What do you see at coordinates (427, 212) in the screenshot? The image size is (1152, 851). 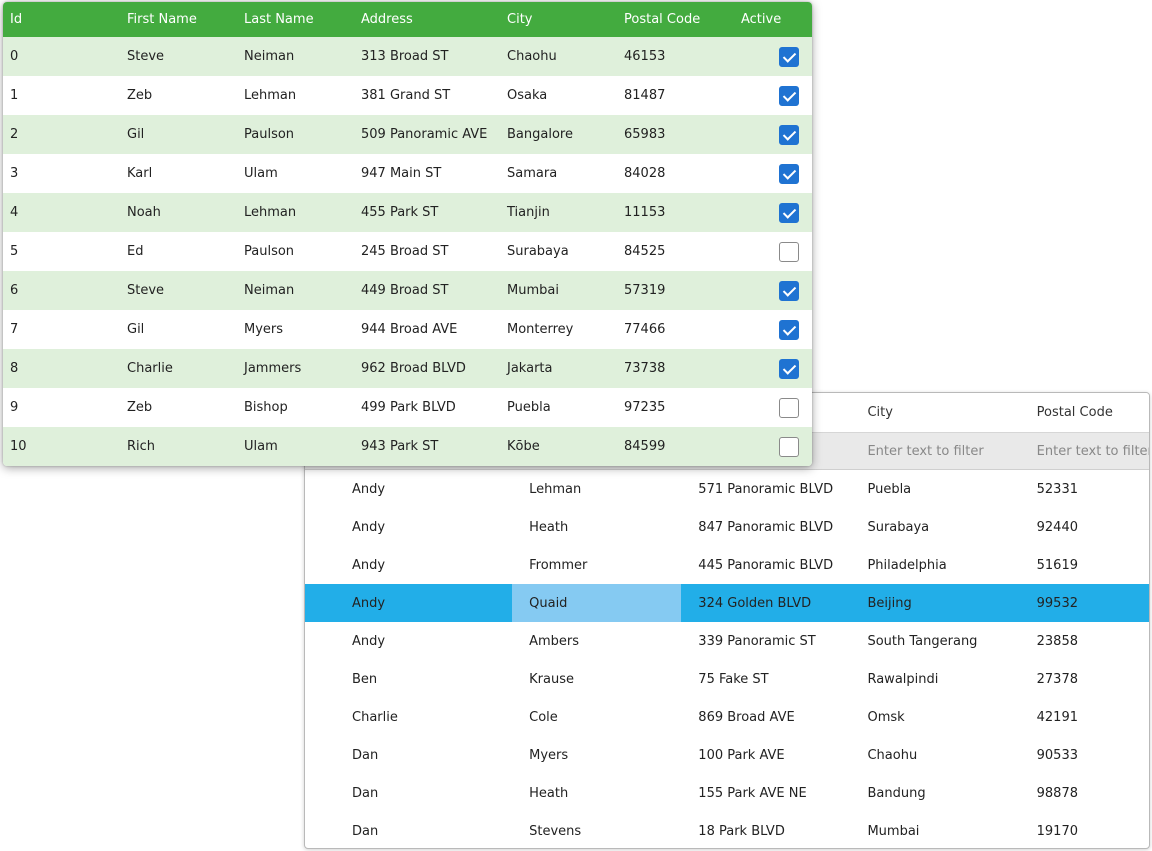 I see `cell-address: 455 Park ST` at bounding box center [427, 212].